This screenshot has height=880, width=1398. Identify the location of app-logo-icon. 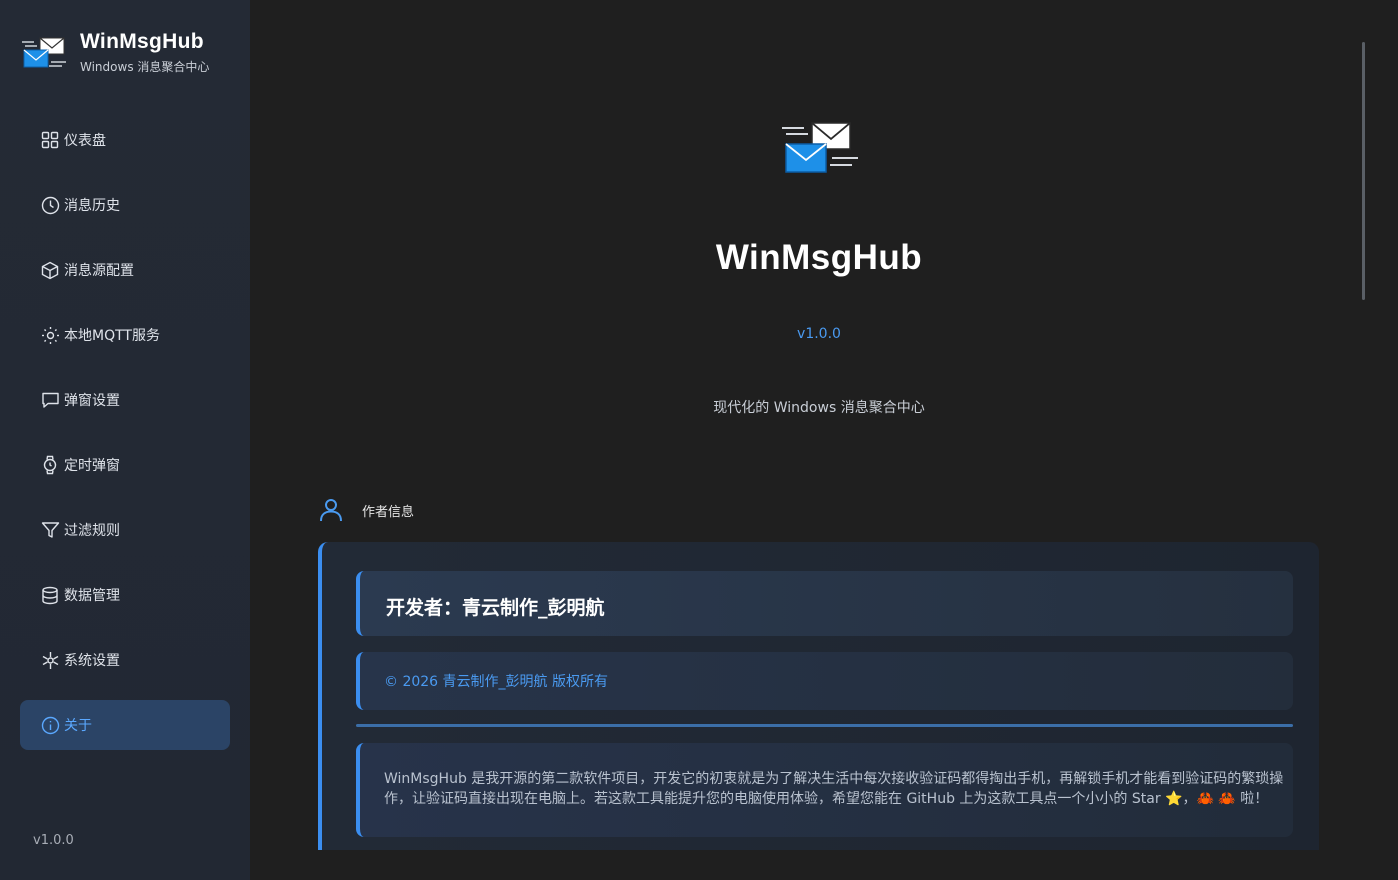
(44, 52).